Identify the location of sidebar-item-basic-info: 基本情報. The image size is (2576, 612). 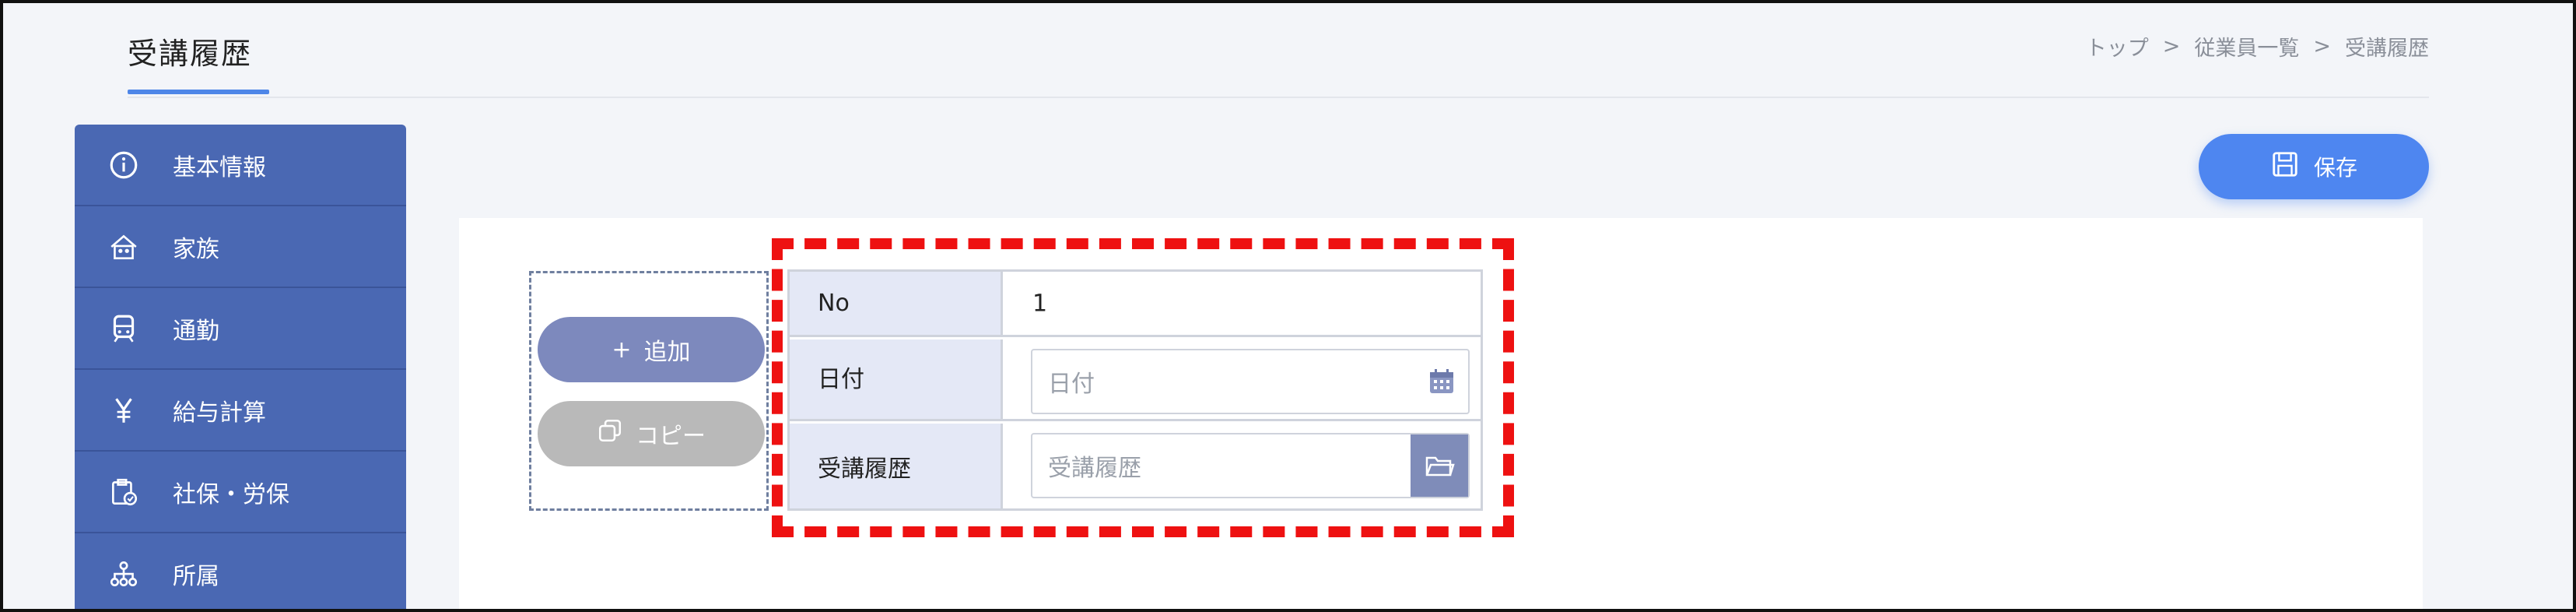
(241, 165).